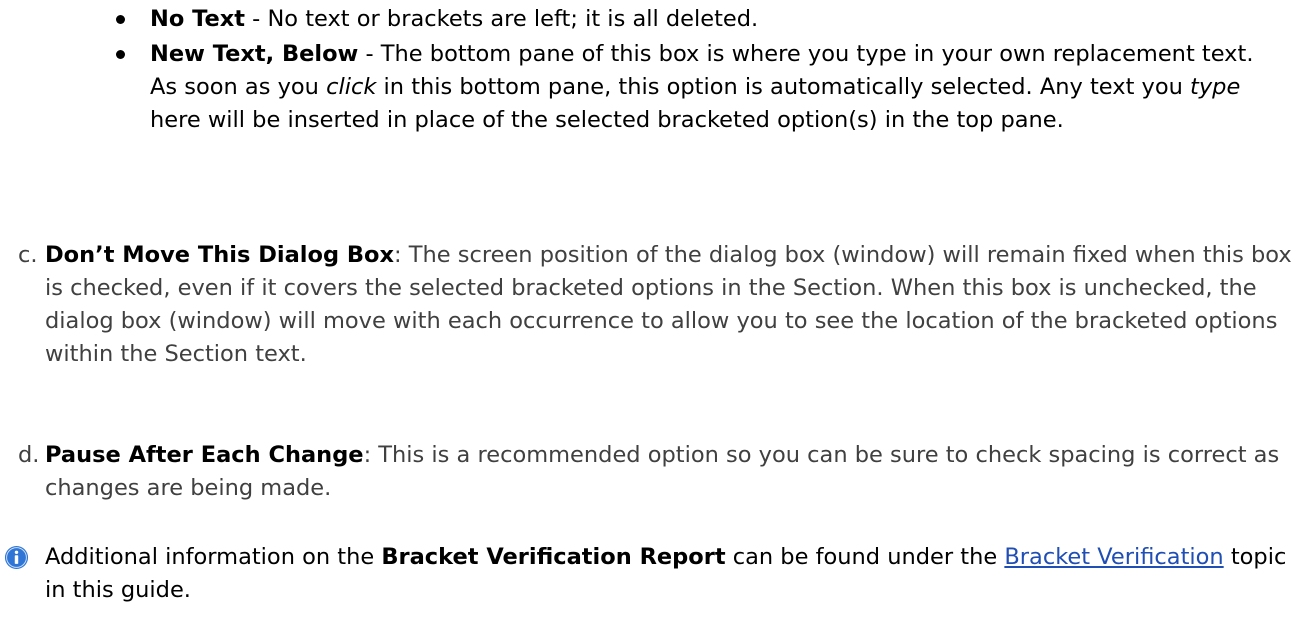  Describe the element at coordinates (553, 557) in the screenshot. I see `note-term: Bracket Verification Report` at that location.